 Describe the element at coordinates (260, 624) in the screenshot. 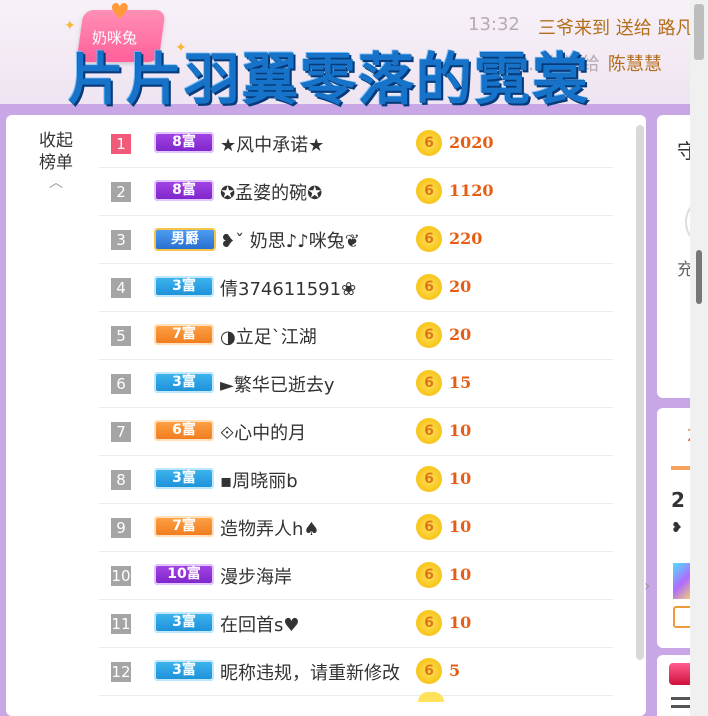

I see `user-nickname: 在回首s♥` at that location.